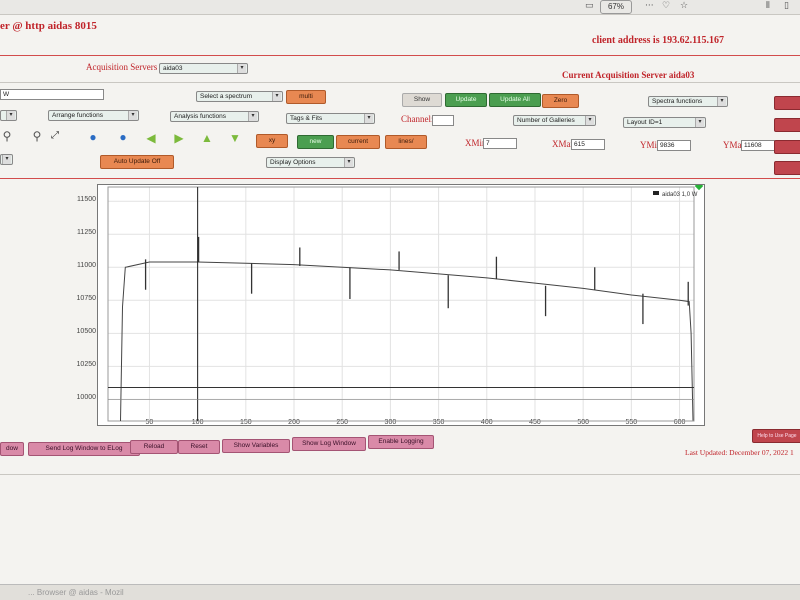 The height and width of the screenshot is (600, 800). What do you see at coordinates (329, 444) in the screenshot?
I see `show-log-window-button: Show Log Window` at bounding box center [329, 444].